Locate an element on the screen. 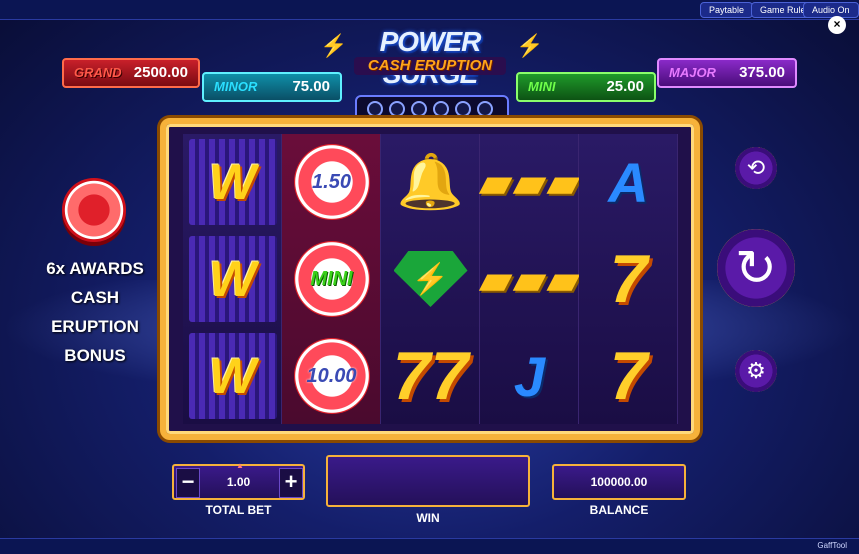 The width and height of the screenshot is (859, 554). jackpot-minor-label: MINOR is located at coordinates (236, 86).